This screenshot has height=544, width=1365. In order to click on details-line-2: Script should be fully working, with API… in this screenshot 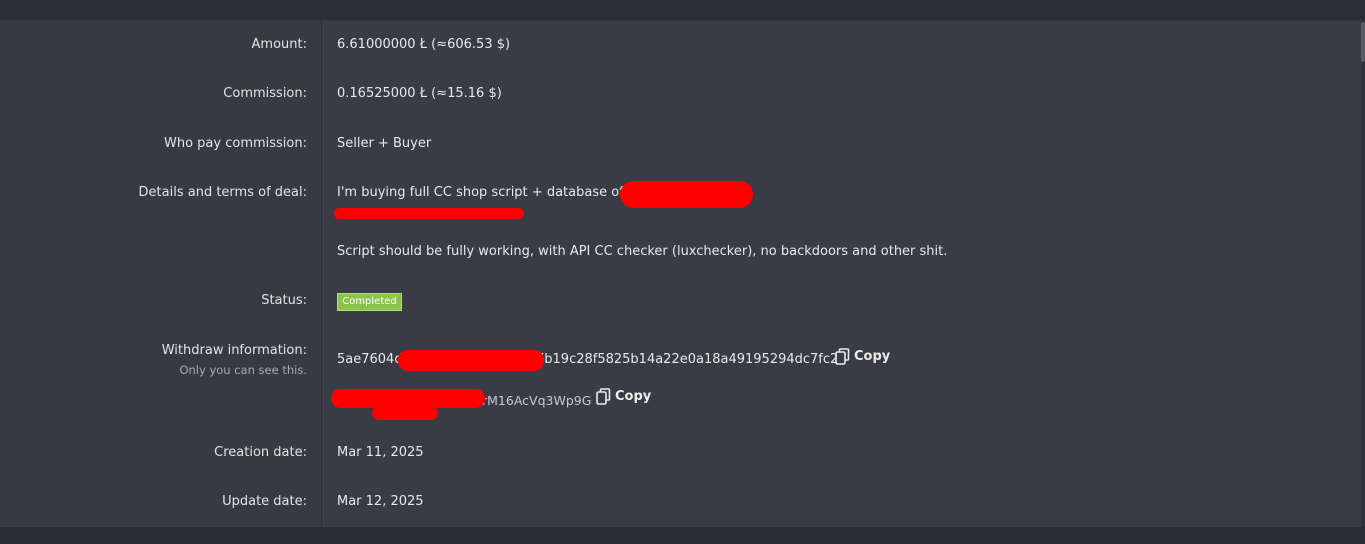, I will do `click(642, 251)`.